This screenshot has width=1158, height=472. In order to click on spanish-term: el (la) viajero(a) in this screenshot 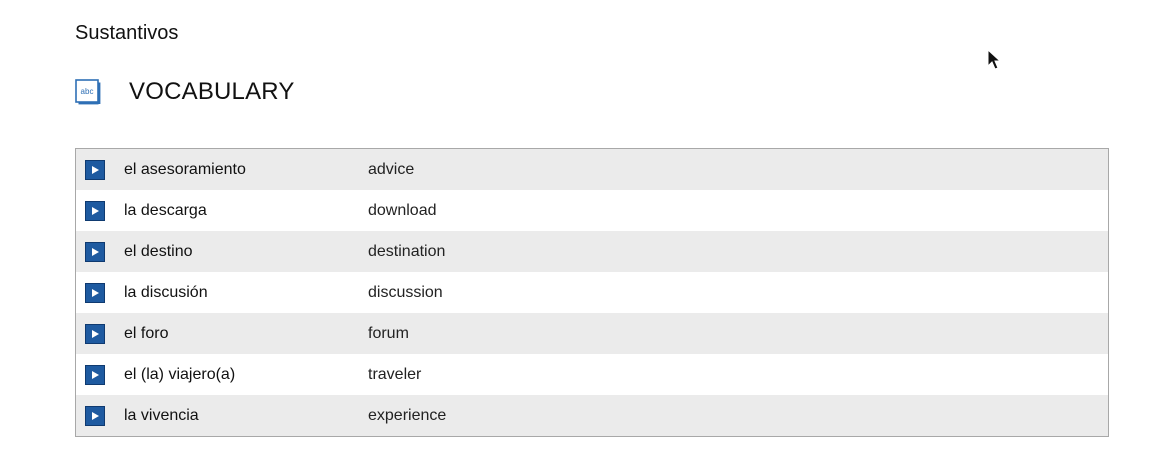, I will do `click(180, 374)`.